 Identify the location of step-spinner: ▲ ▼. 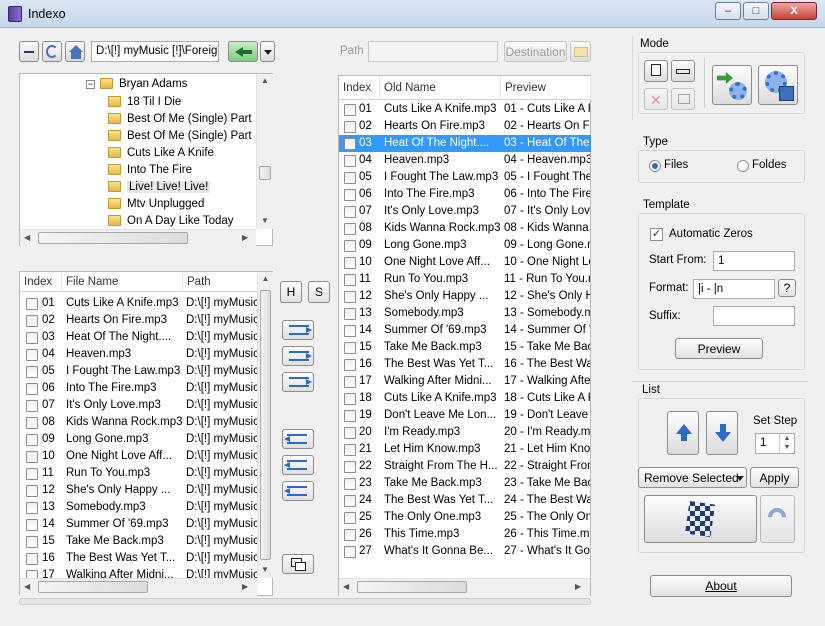
(786, 443).